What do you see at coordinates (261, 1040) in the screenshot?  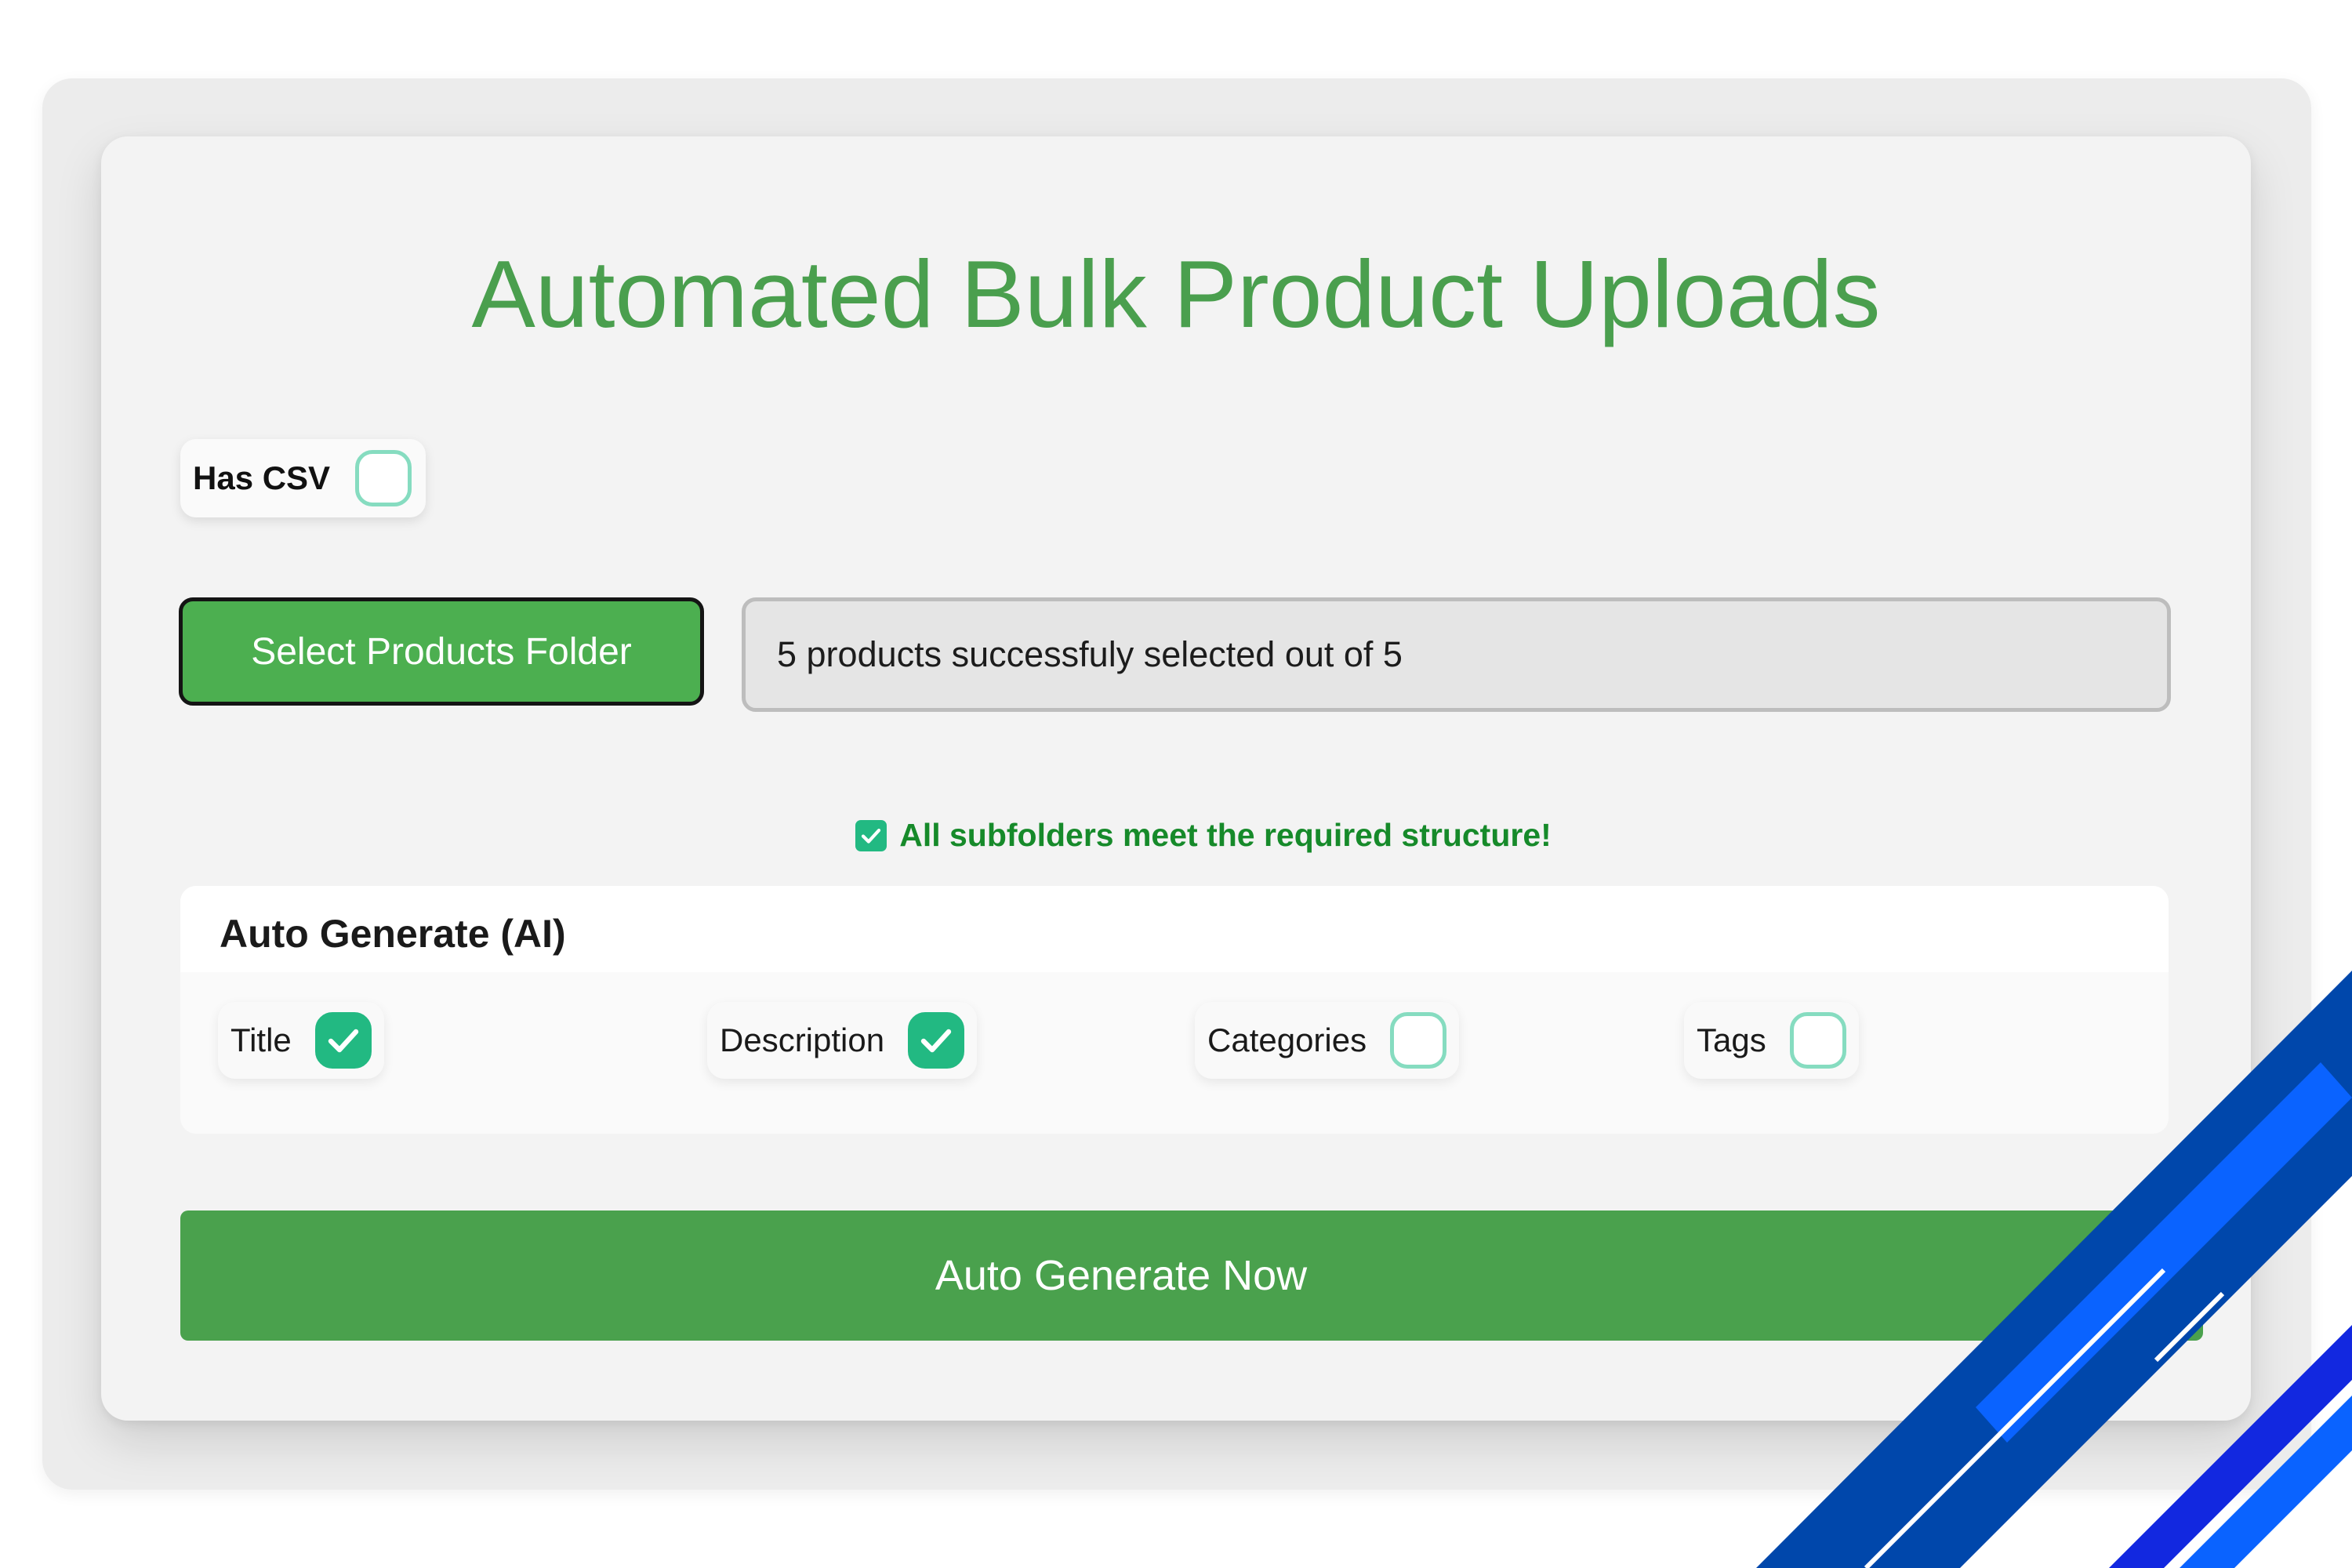 I see `option-title-label: Title` at bounding box center [261, 1040].